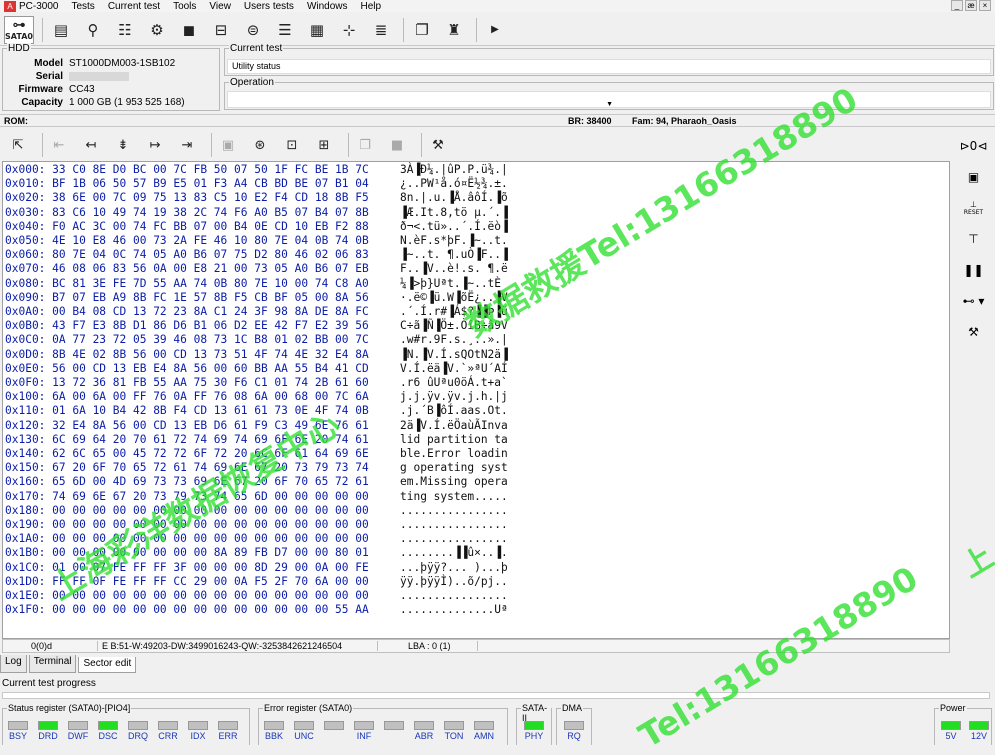  What do you see at coordinates (422, 30) in the screenshot?
I see `copy-windows-icon: ❐` at bounding box center [422, 30].